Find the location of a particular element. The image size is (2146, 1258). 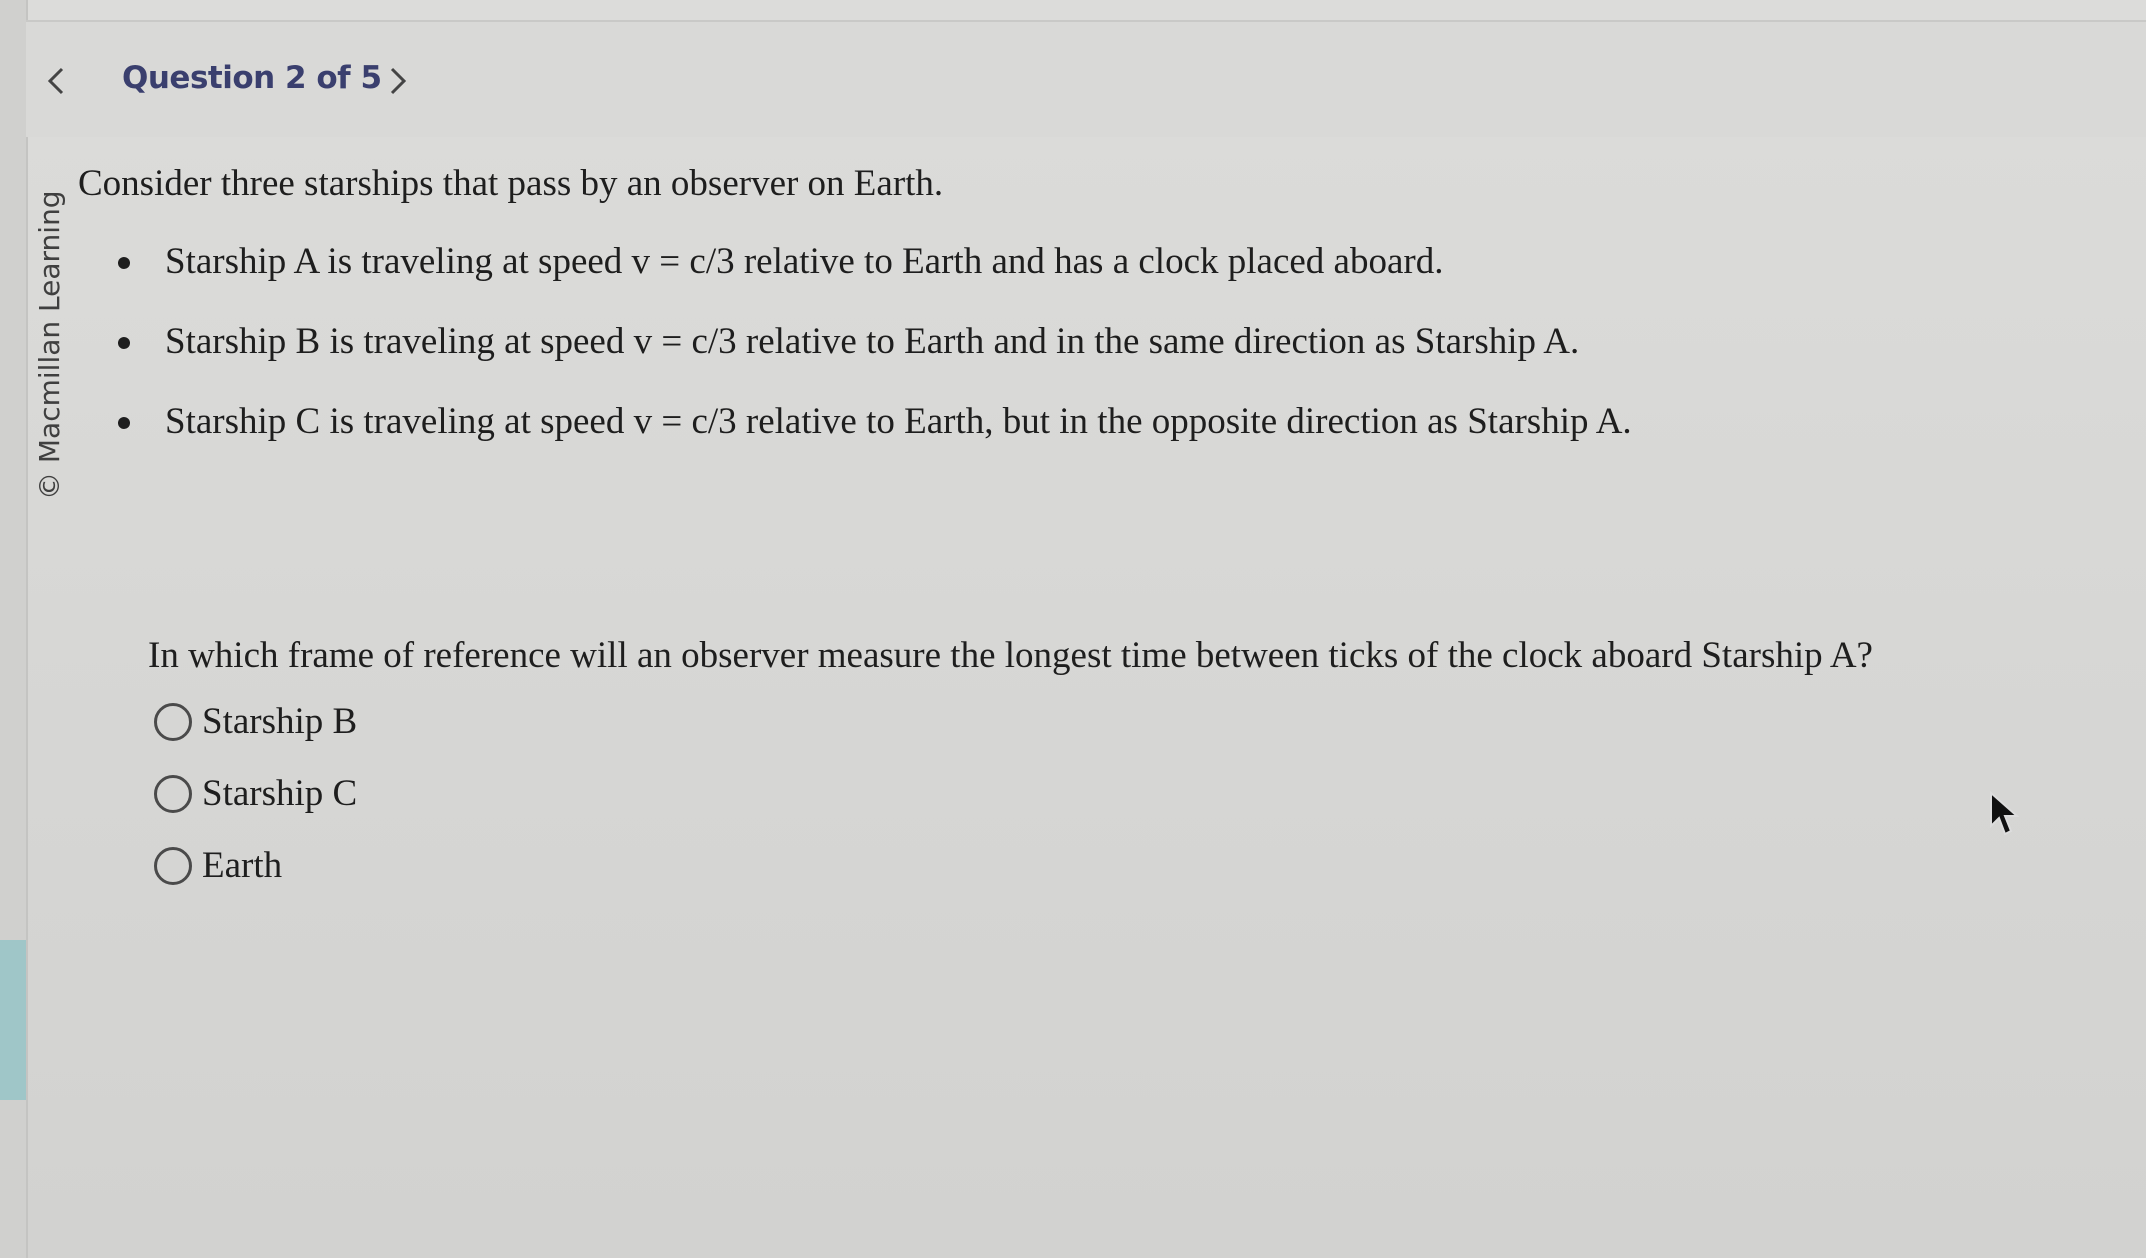

option-label: Starship C is located at coordinates (280, 793).